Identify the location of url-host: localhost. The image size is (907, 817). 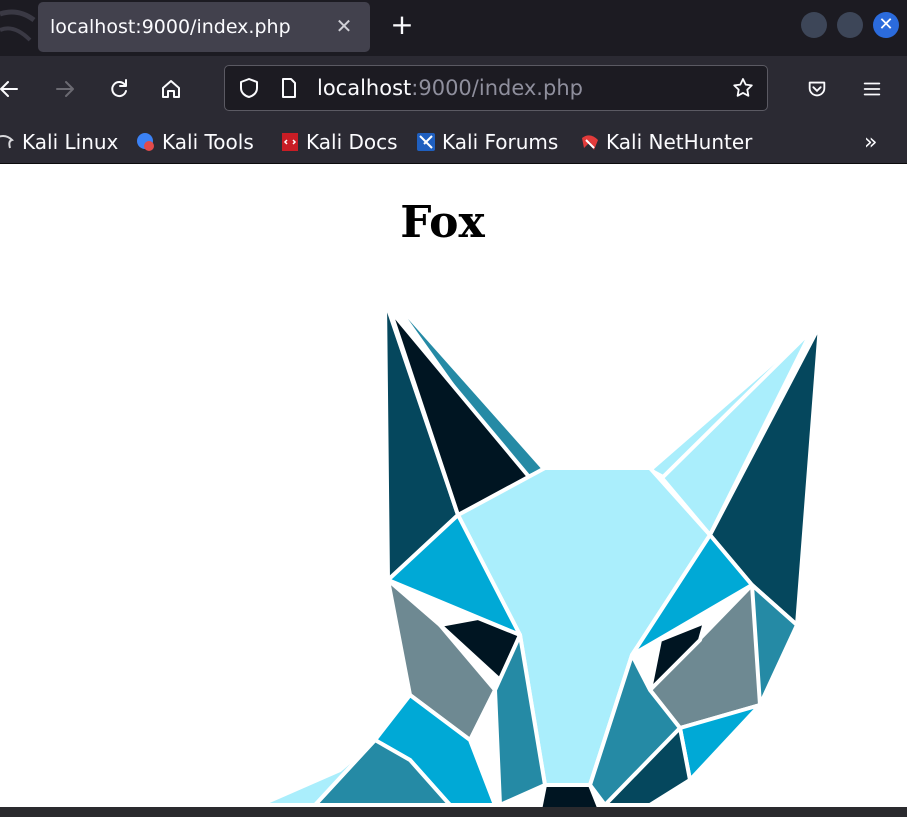
(364, 88).